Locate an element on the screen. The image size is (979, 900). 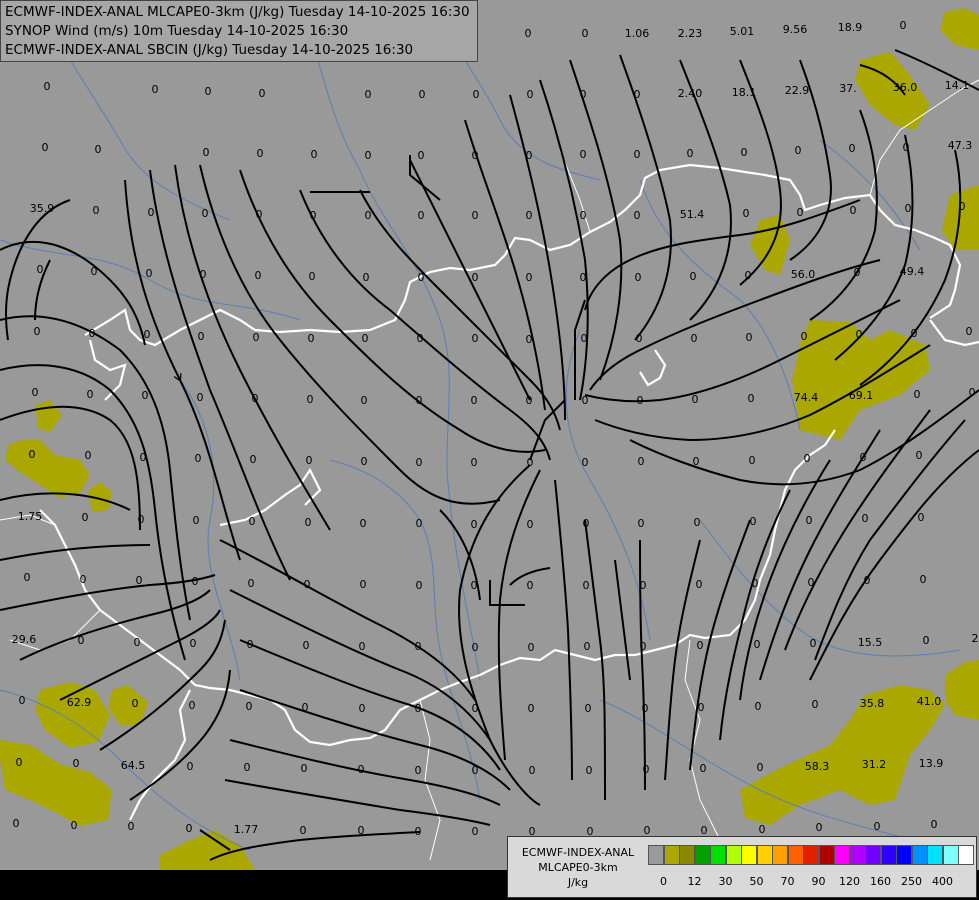
grid-value-label: 1.06 is located at coordinates (637, 33).